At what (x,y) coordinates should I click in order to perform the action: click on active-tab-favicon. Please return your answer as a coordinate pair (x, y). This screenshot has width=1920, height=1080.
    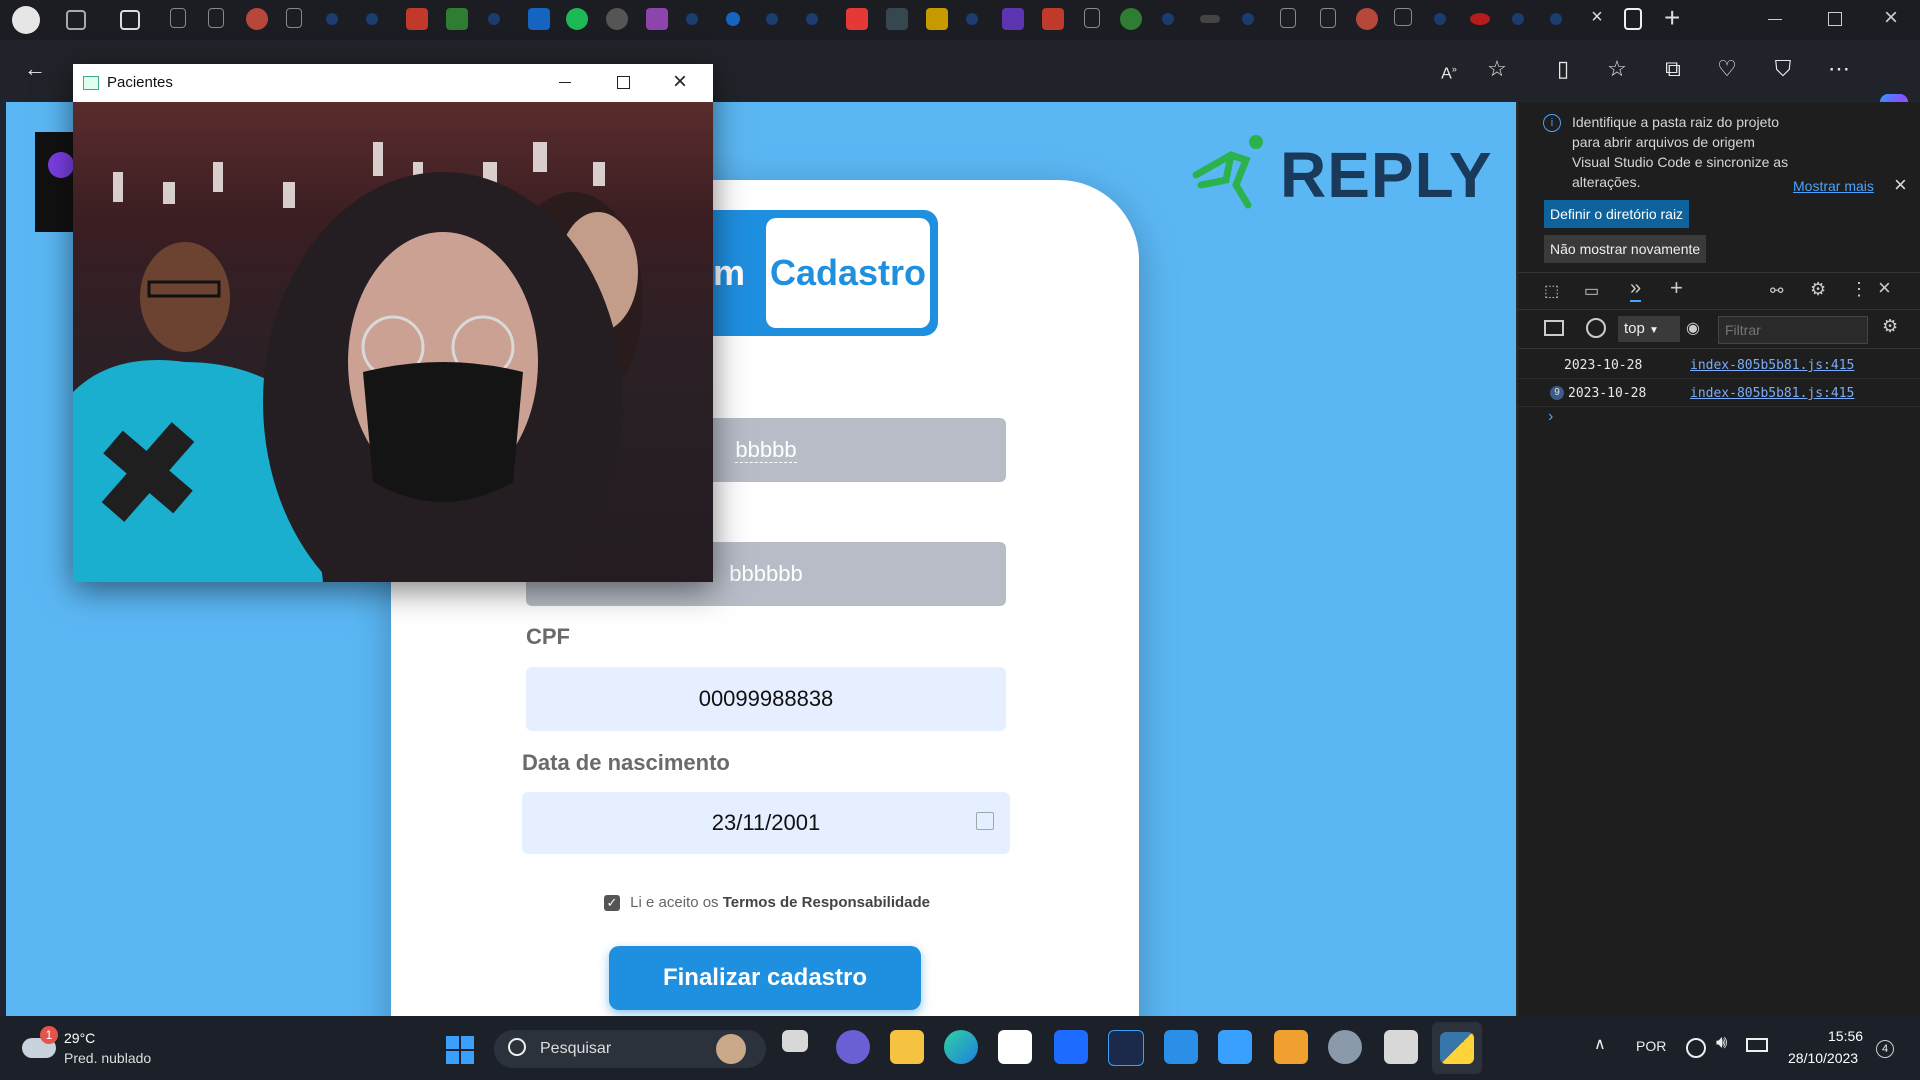
    Looking at the image, I should click on (1633, 19).